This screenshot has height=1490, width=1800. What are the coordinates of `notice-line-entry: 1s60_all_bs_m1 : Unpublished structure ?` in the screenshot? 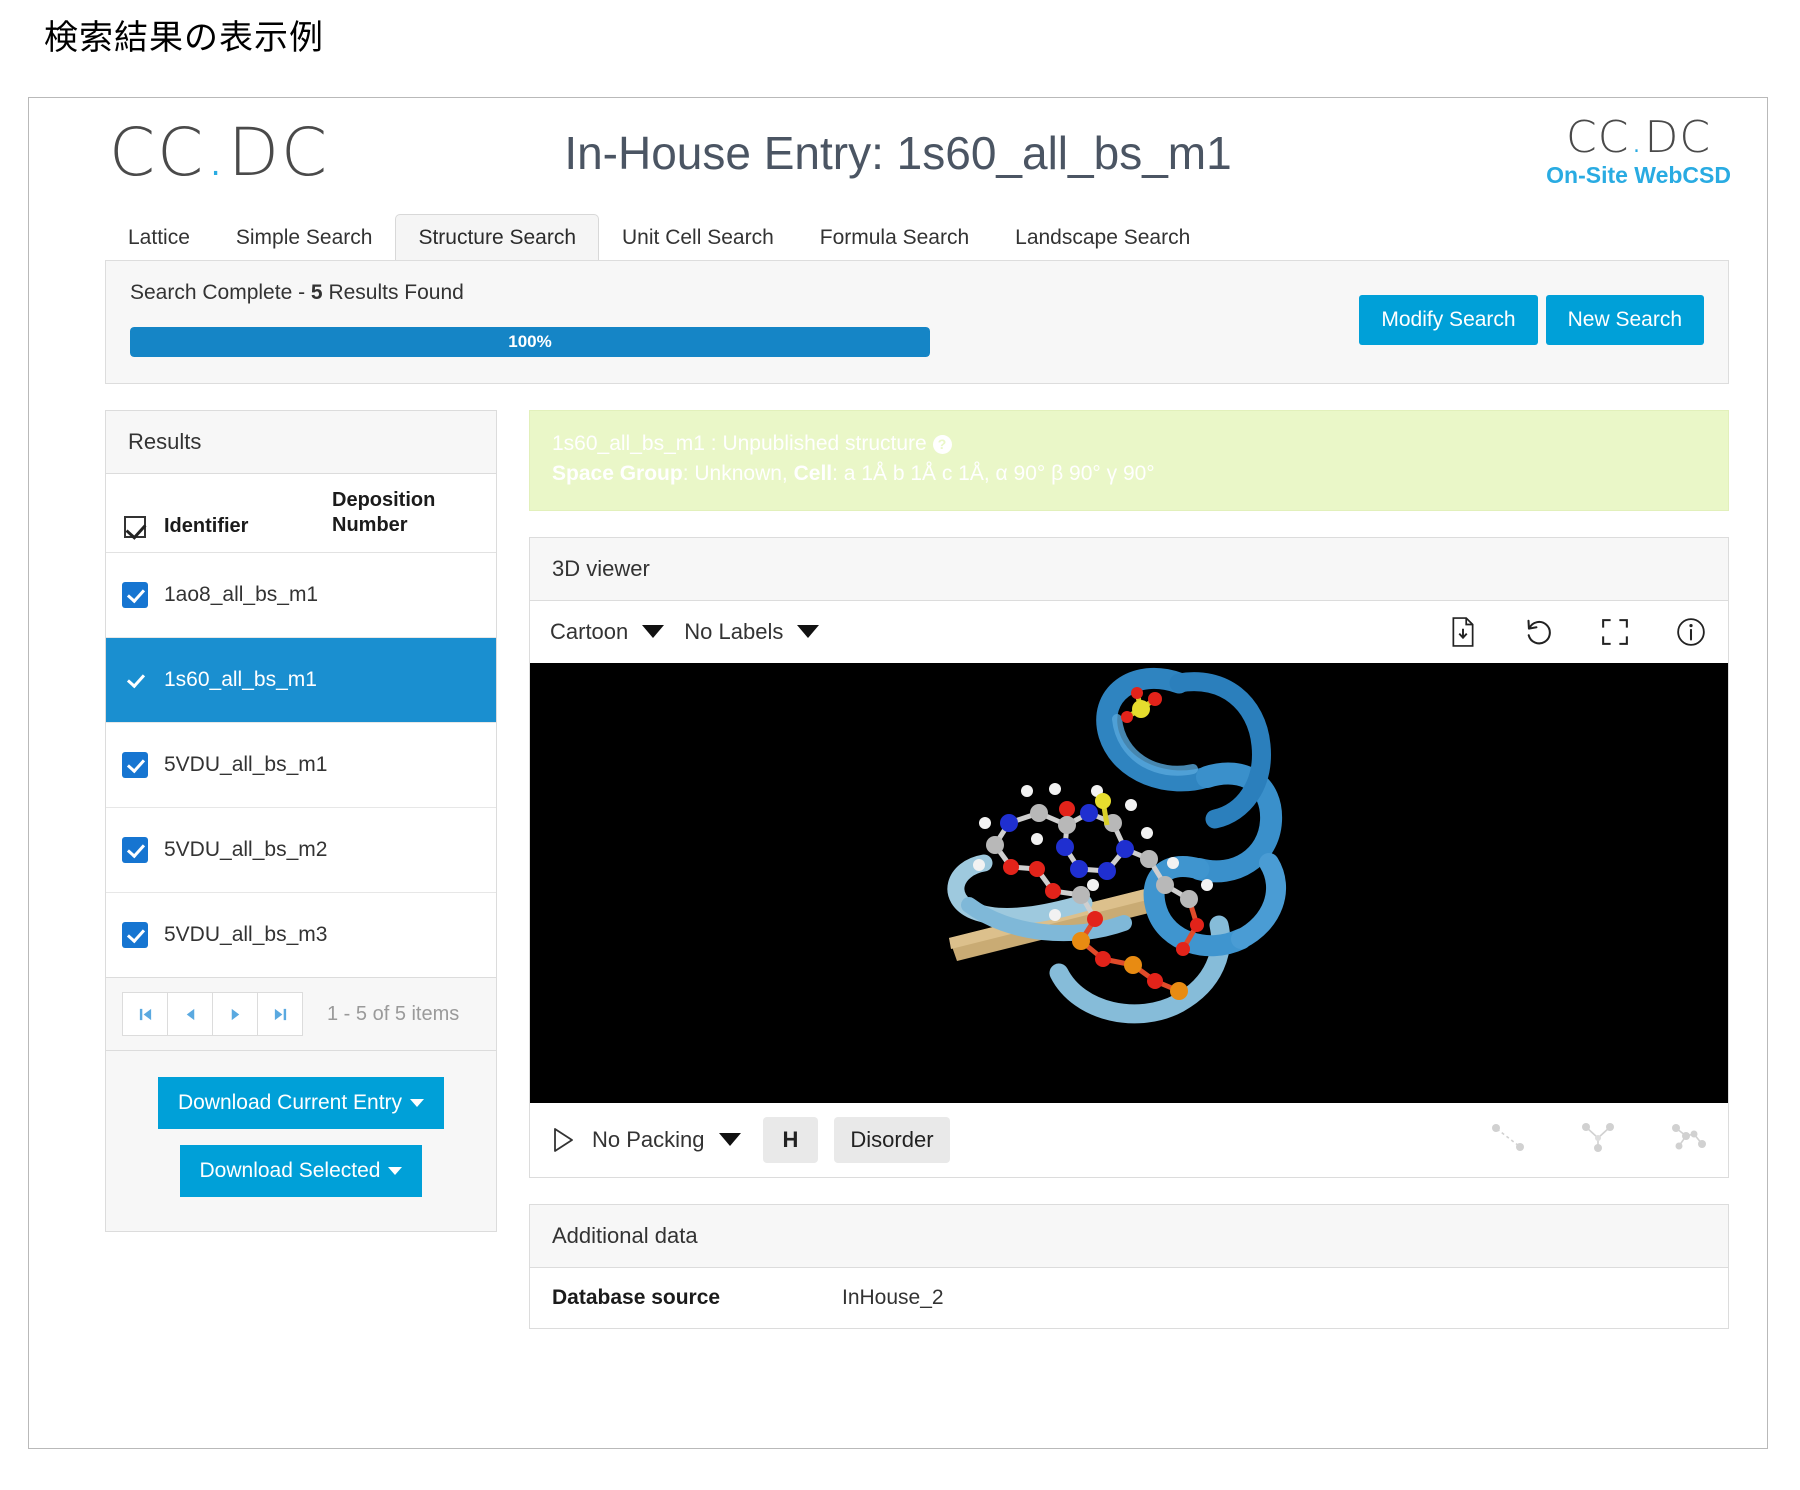 It's located at (1129, 444).